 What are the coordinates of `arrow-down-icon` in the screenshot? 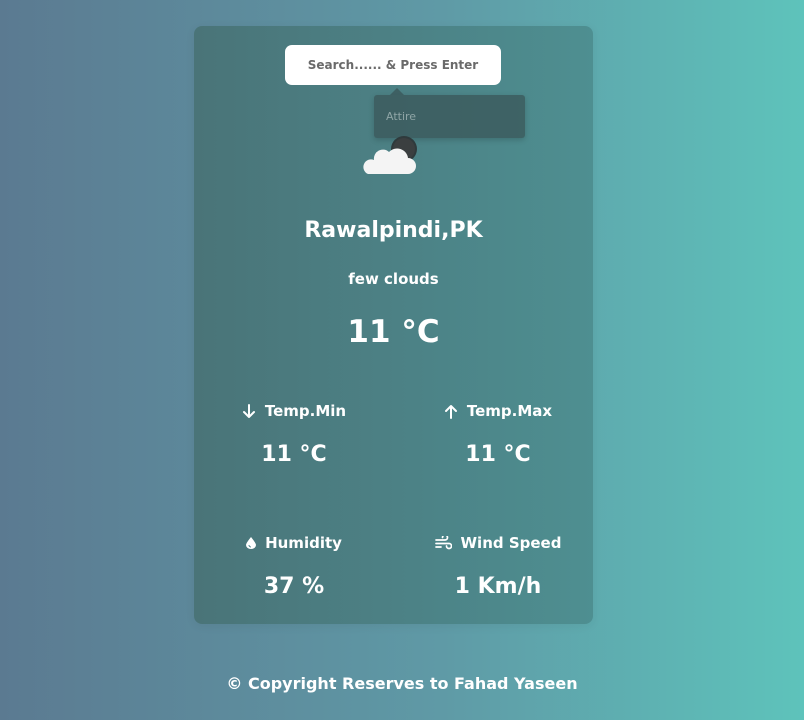 It's located at (248, 410).